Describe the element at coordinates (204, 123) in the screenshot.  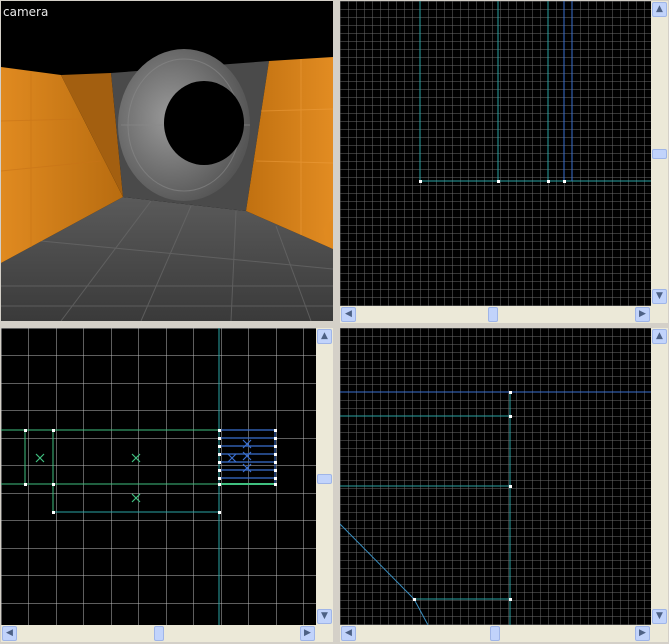
I see `pipe-hole` at that location.